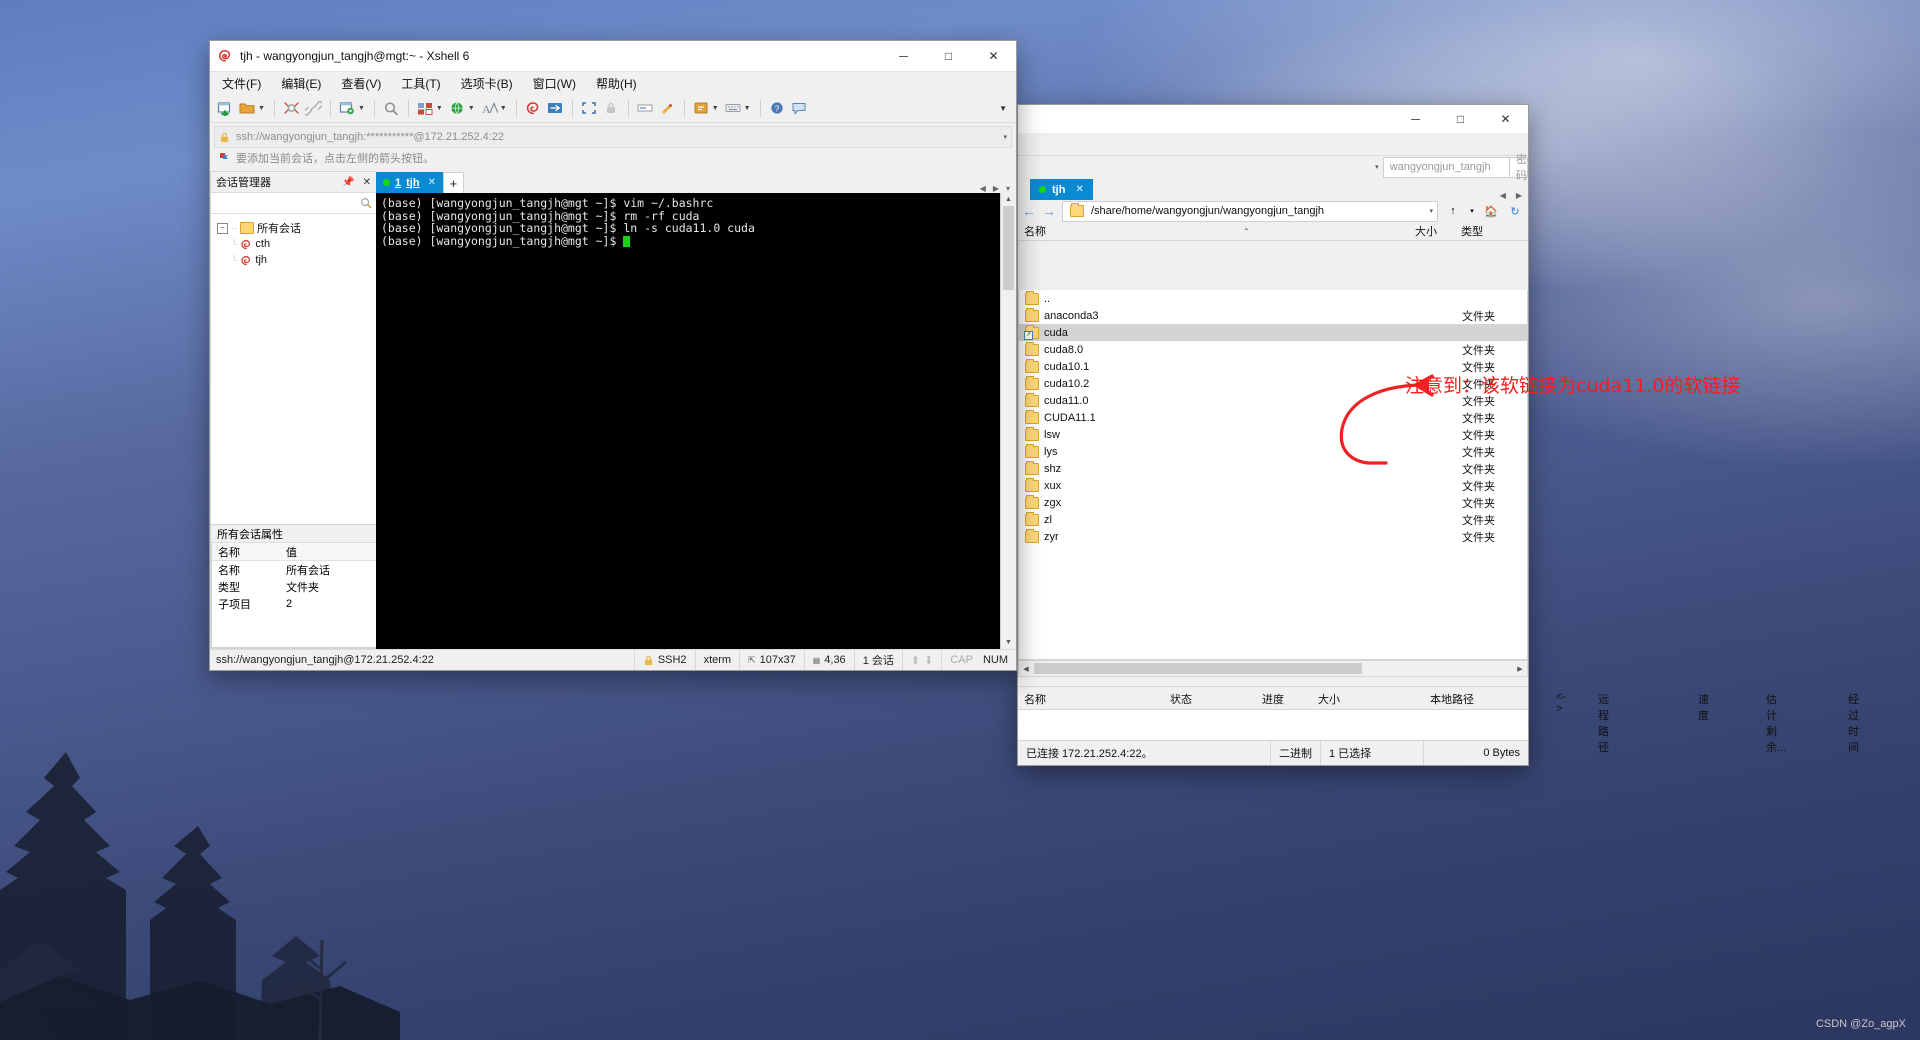 The image size is (1920, 1040). What do you see at coordinates (409, 182) in the screenshot?
I see `xshell-tab-tjh: 1 tjh ✕` at bounding box center [409, 182].